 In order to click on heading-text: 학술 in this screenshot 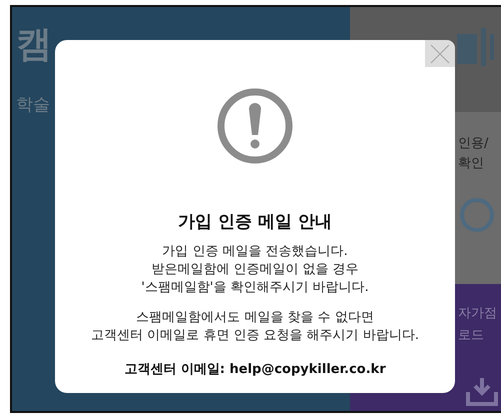, I will do `click(33, 105)`.